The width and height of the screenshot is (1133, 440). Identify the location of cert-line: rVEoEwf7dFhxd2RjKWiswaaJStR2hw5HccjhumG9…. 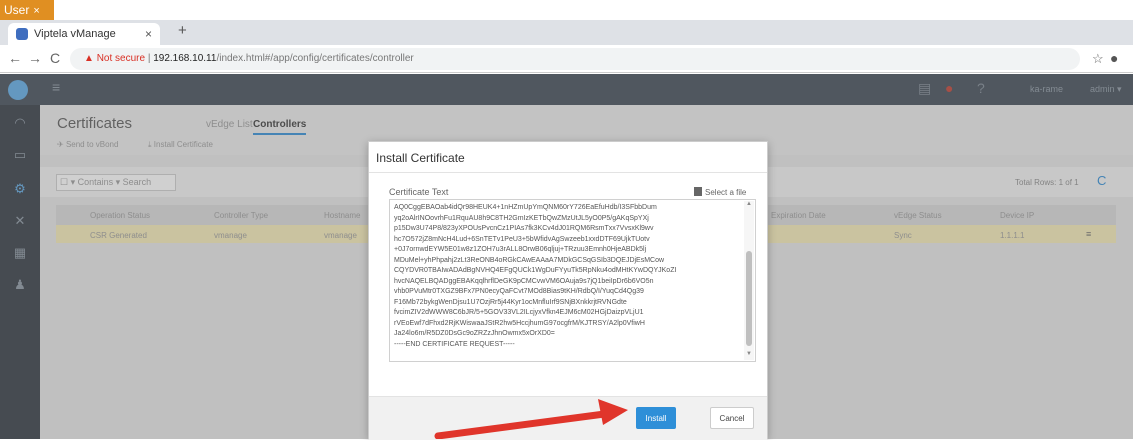
(519, 323).